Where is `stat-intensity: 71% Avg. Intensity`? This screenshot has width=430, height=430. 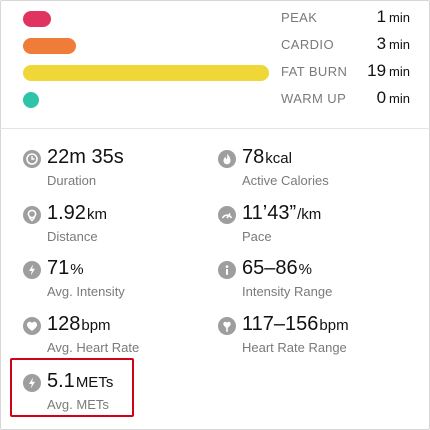 stat-intensity: 71% Avg. Intensity is located at coordinates (118, 279).